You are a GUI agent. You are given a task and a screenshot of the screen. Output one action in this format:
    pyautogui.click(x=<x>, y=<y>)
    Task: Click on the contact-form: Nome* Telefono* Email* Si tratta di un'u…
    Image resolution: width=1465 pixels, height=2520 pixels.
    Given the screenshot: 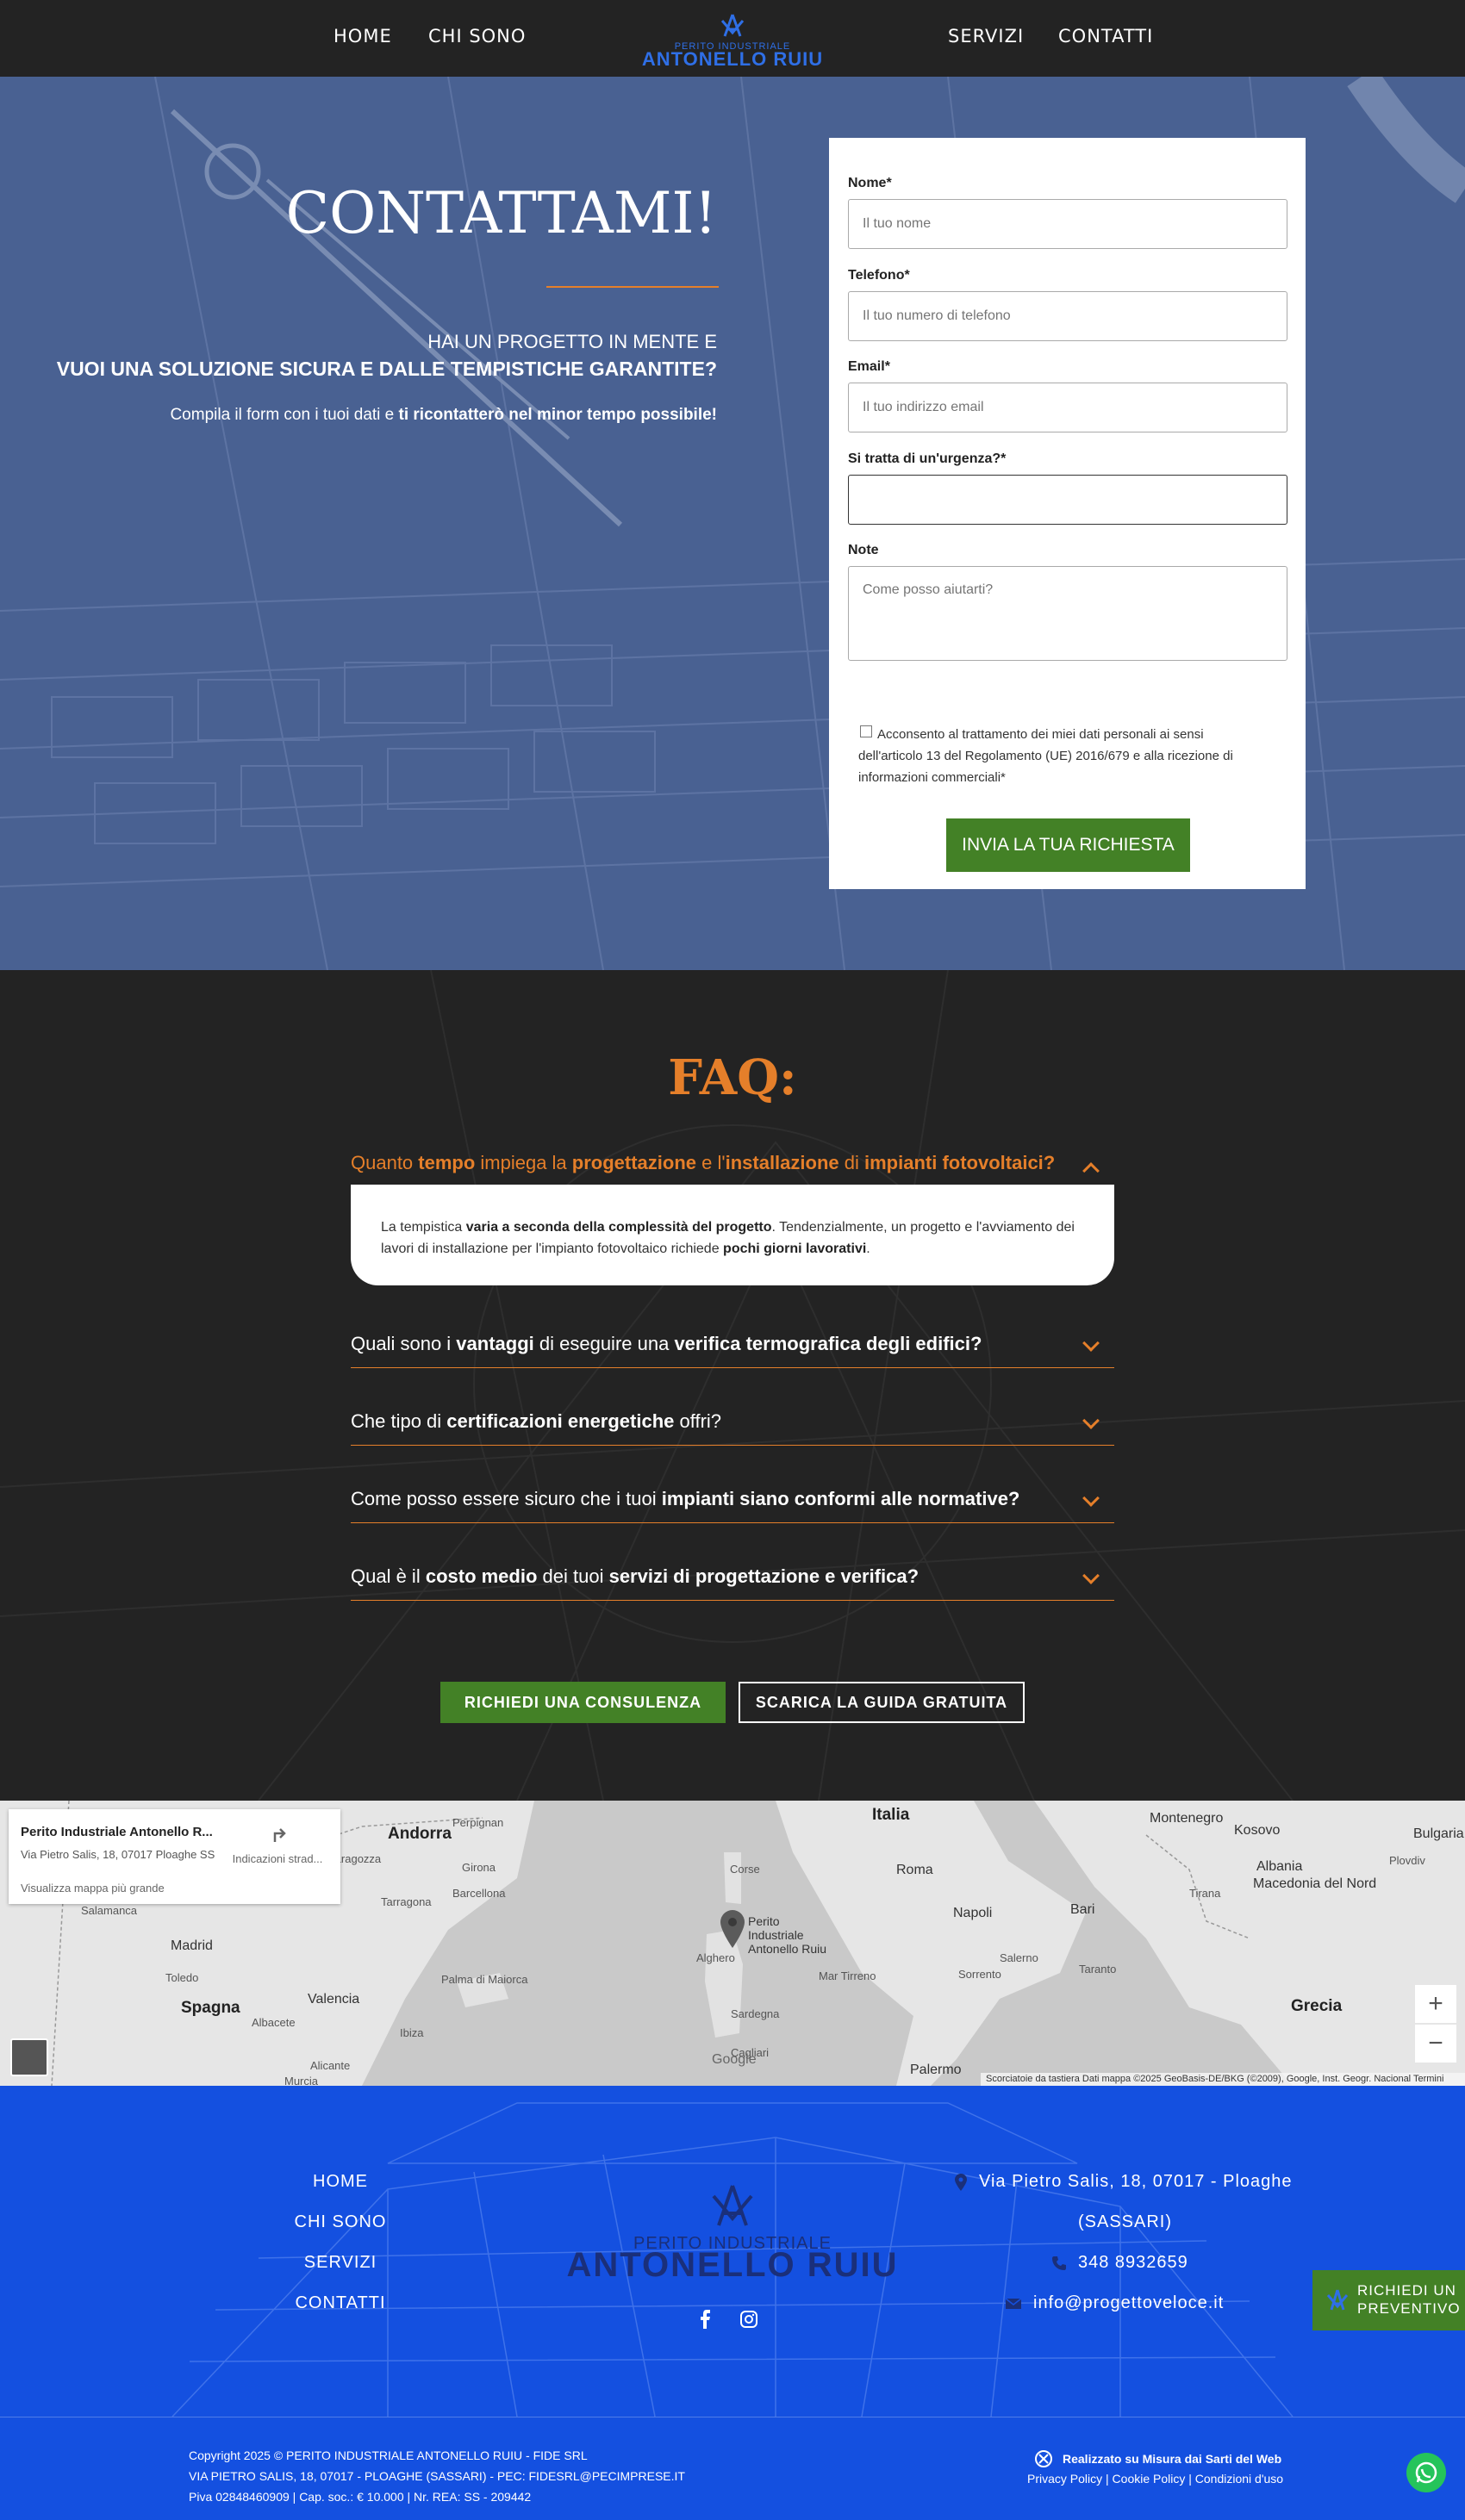 What is the action you would take?
    pyautogui.click(x=1067, y=514)
    